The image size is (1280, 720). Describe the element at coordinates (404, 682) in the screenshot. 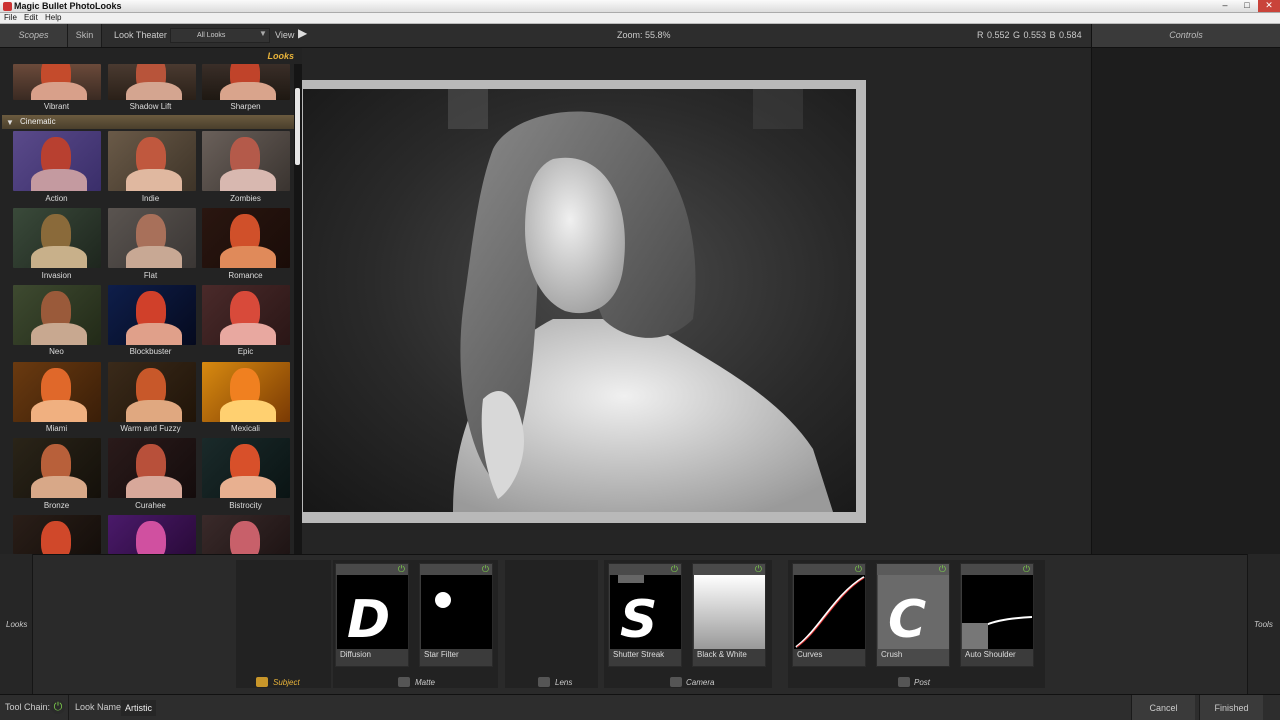

I see `matte-icon` at that location.